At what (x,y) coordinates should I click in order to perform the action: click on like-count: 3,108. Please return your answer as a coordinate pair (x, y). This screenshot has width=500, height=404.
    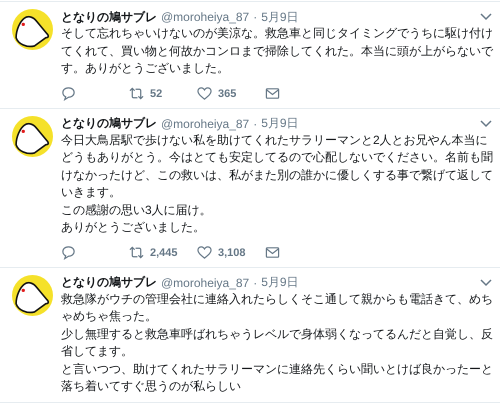
    Looking at the image, I should click on (232, 252).